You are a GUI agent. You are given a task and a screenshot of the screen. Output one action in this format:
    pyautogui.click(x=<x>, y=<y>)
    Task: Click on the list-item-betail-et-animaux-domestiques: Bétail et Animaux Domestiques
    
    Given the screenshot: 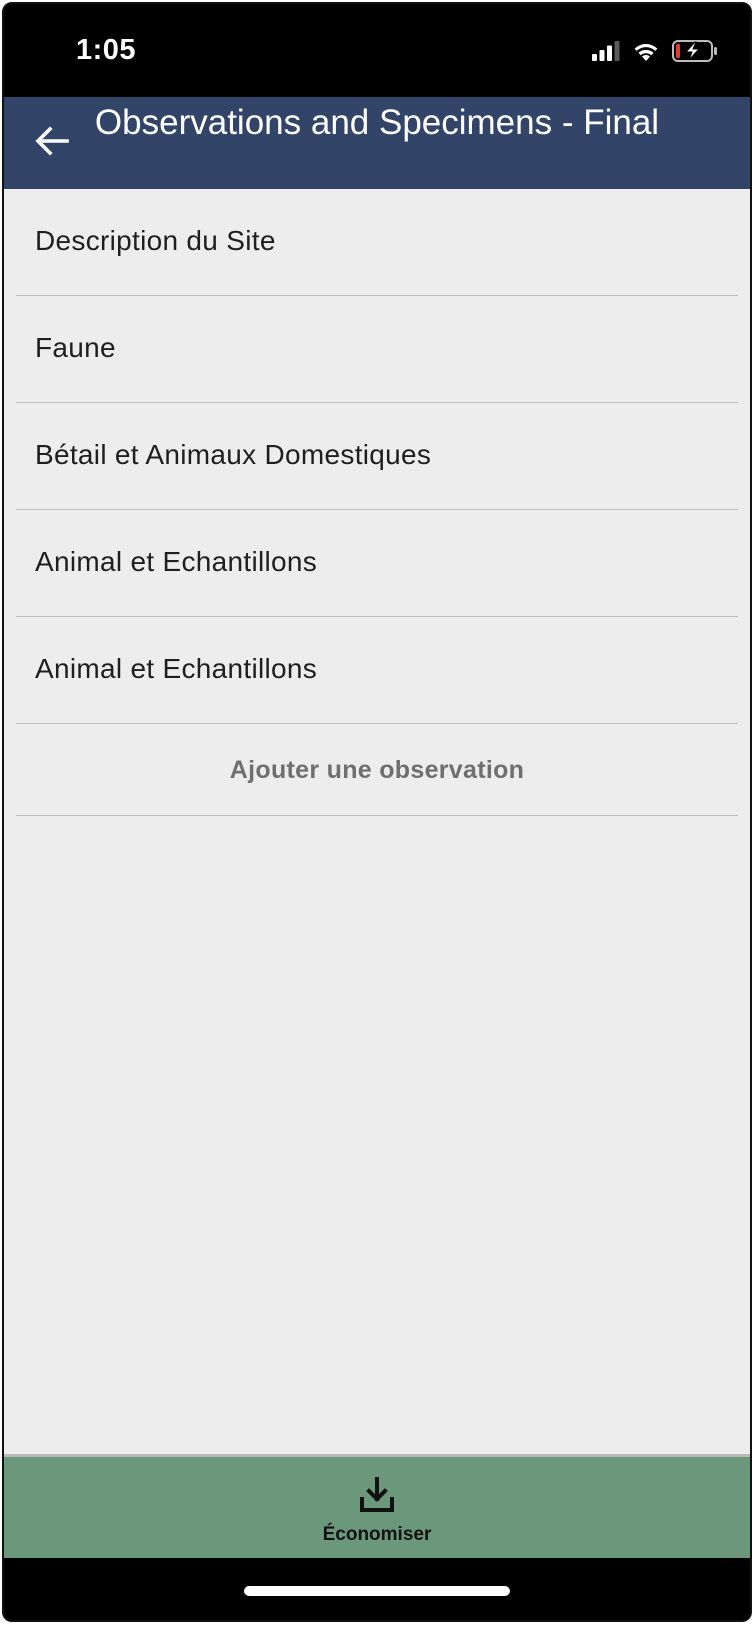 What is the action you would take?
    pyautogui.click(x=377, y=456)
    